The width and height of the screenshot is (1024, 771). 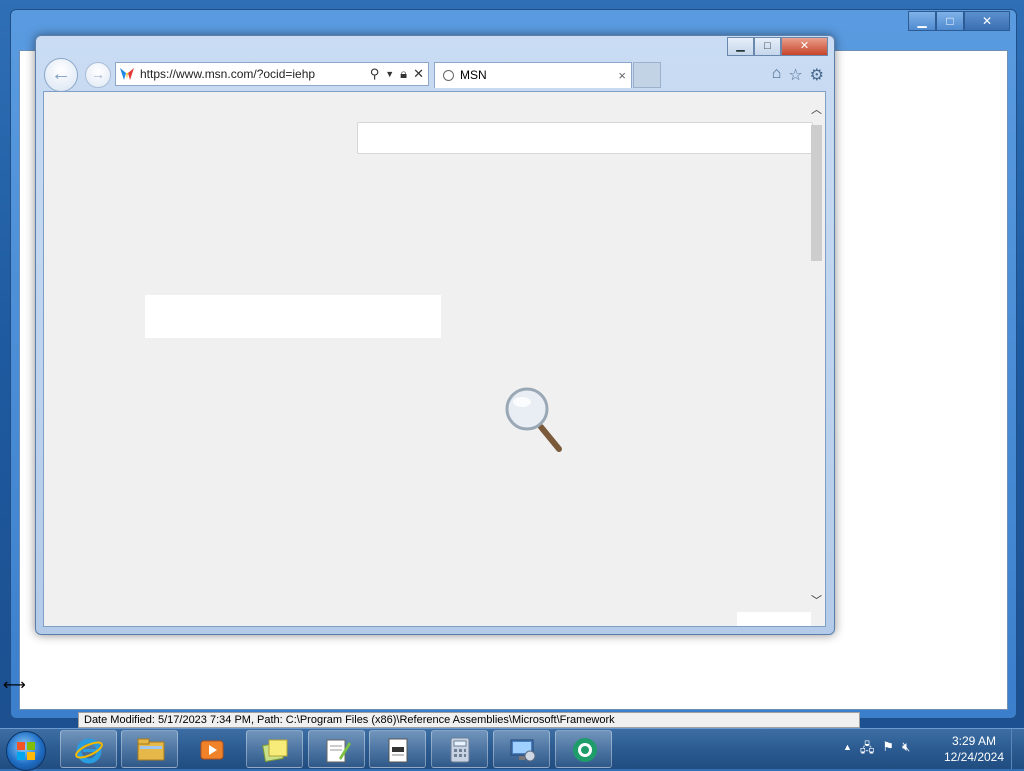 I want to click on background-minimize-button: ▁, so click(x=922, y=21).